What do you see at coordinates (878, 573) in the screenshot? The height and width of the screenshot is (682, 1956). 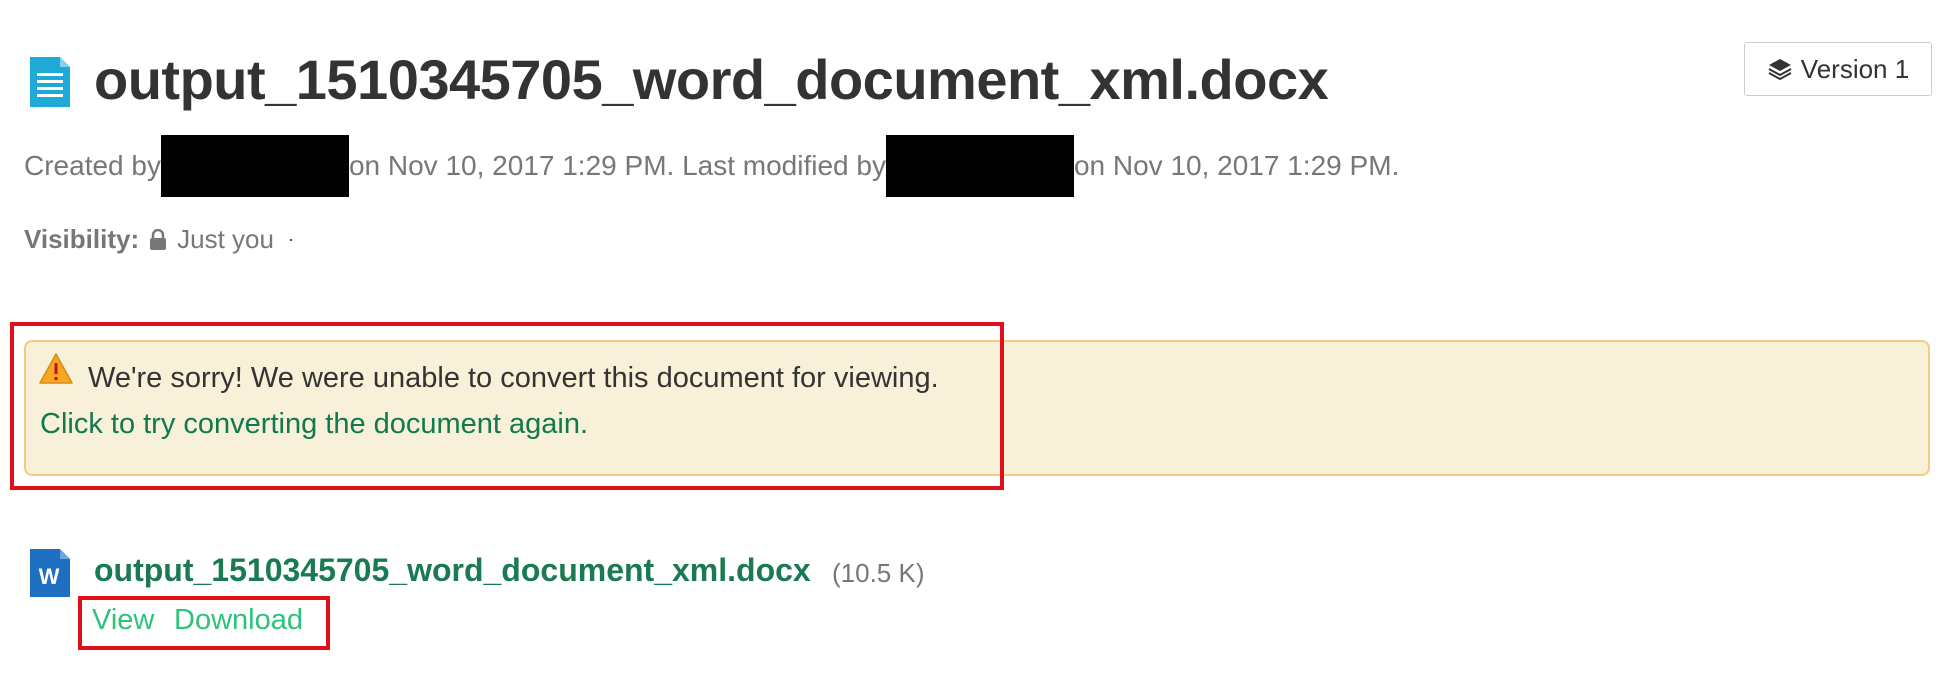 I see `attachment-size: (10.5 K)` at bounding box center [878, 573].